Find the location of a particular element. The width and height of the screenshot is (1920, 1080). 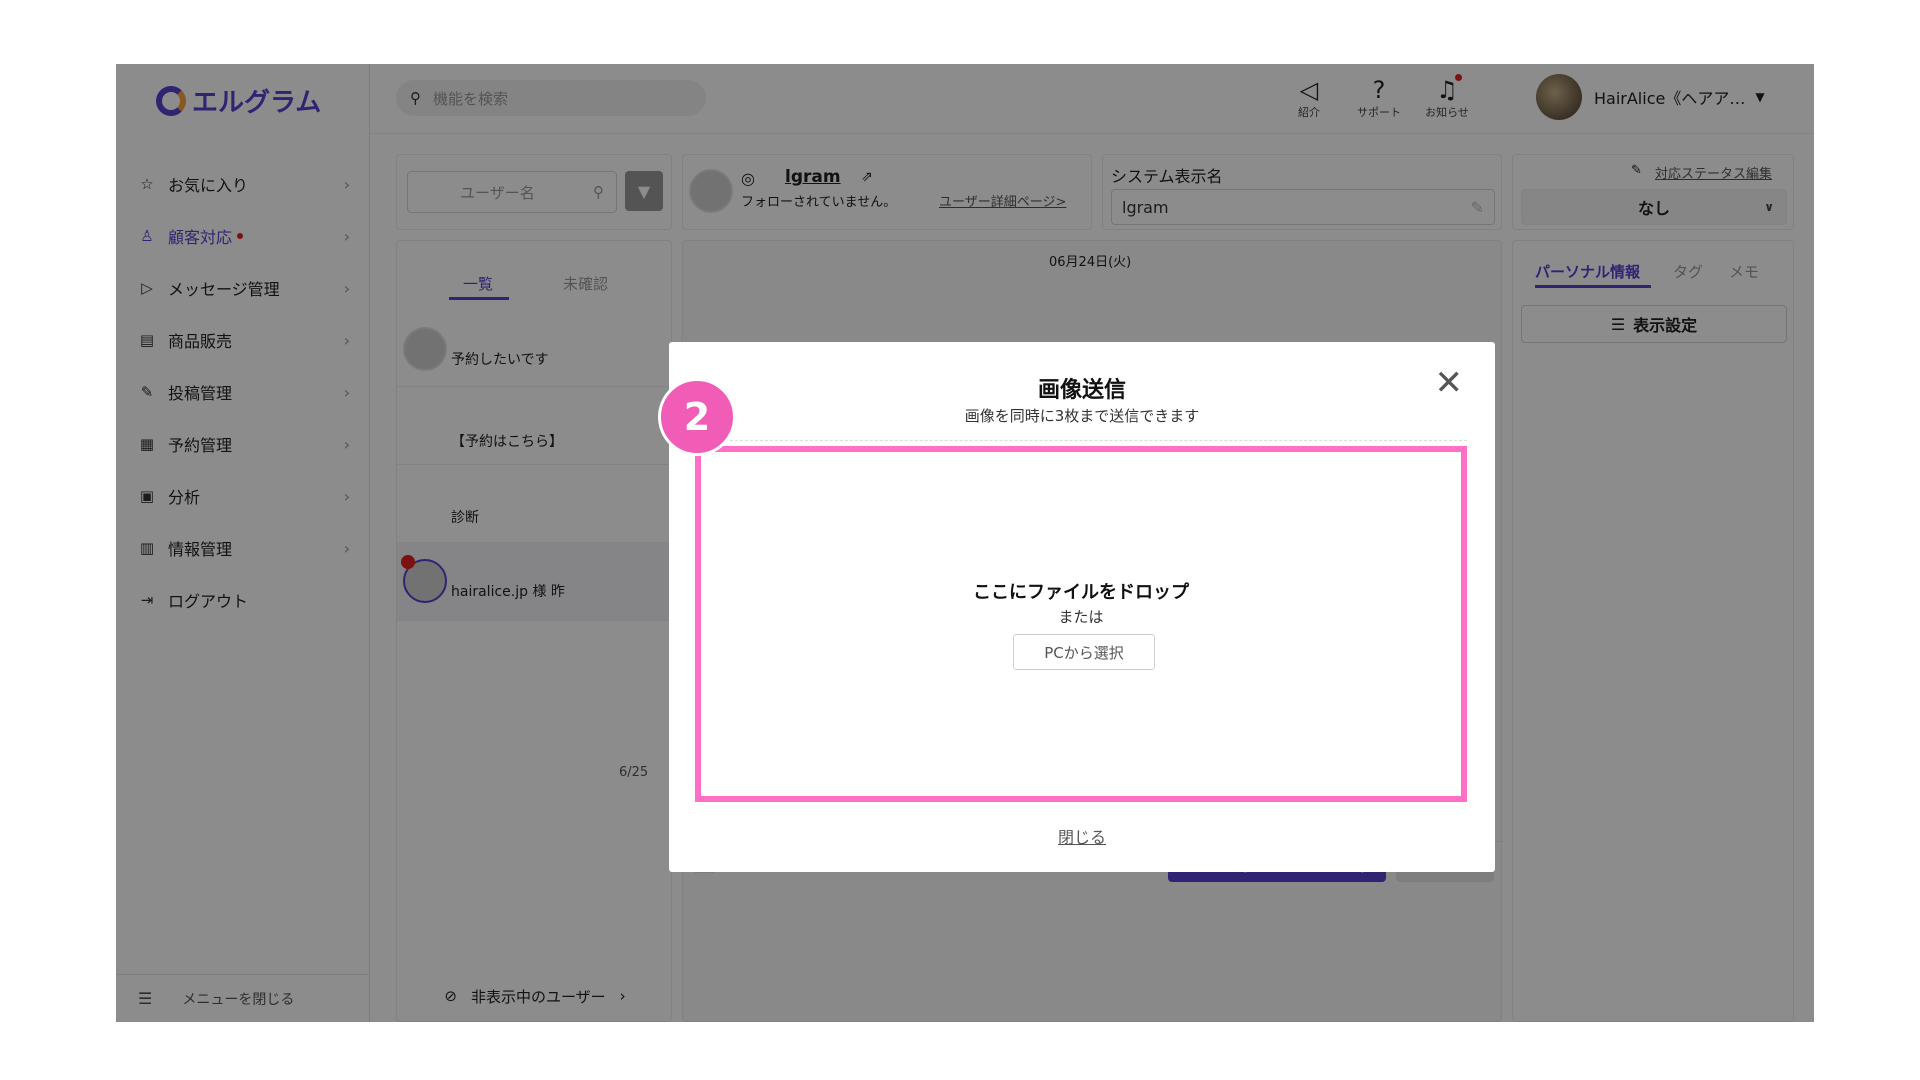

or-text: または is located at coordinates (1081, 617).